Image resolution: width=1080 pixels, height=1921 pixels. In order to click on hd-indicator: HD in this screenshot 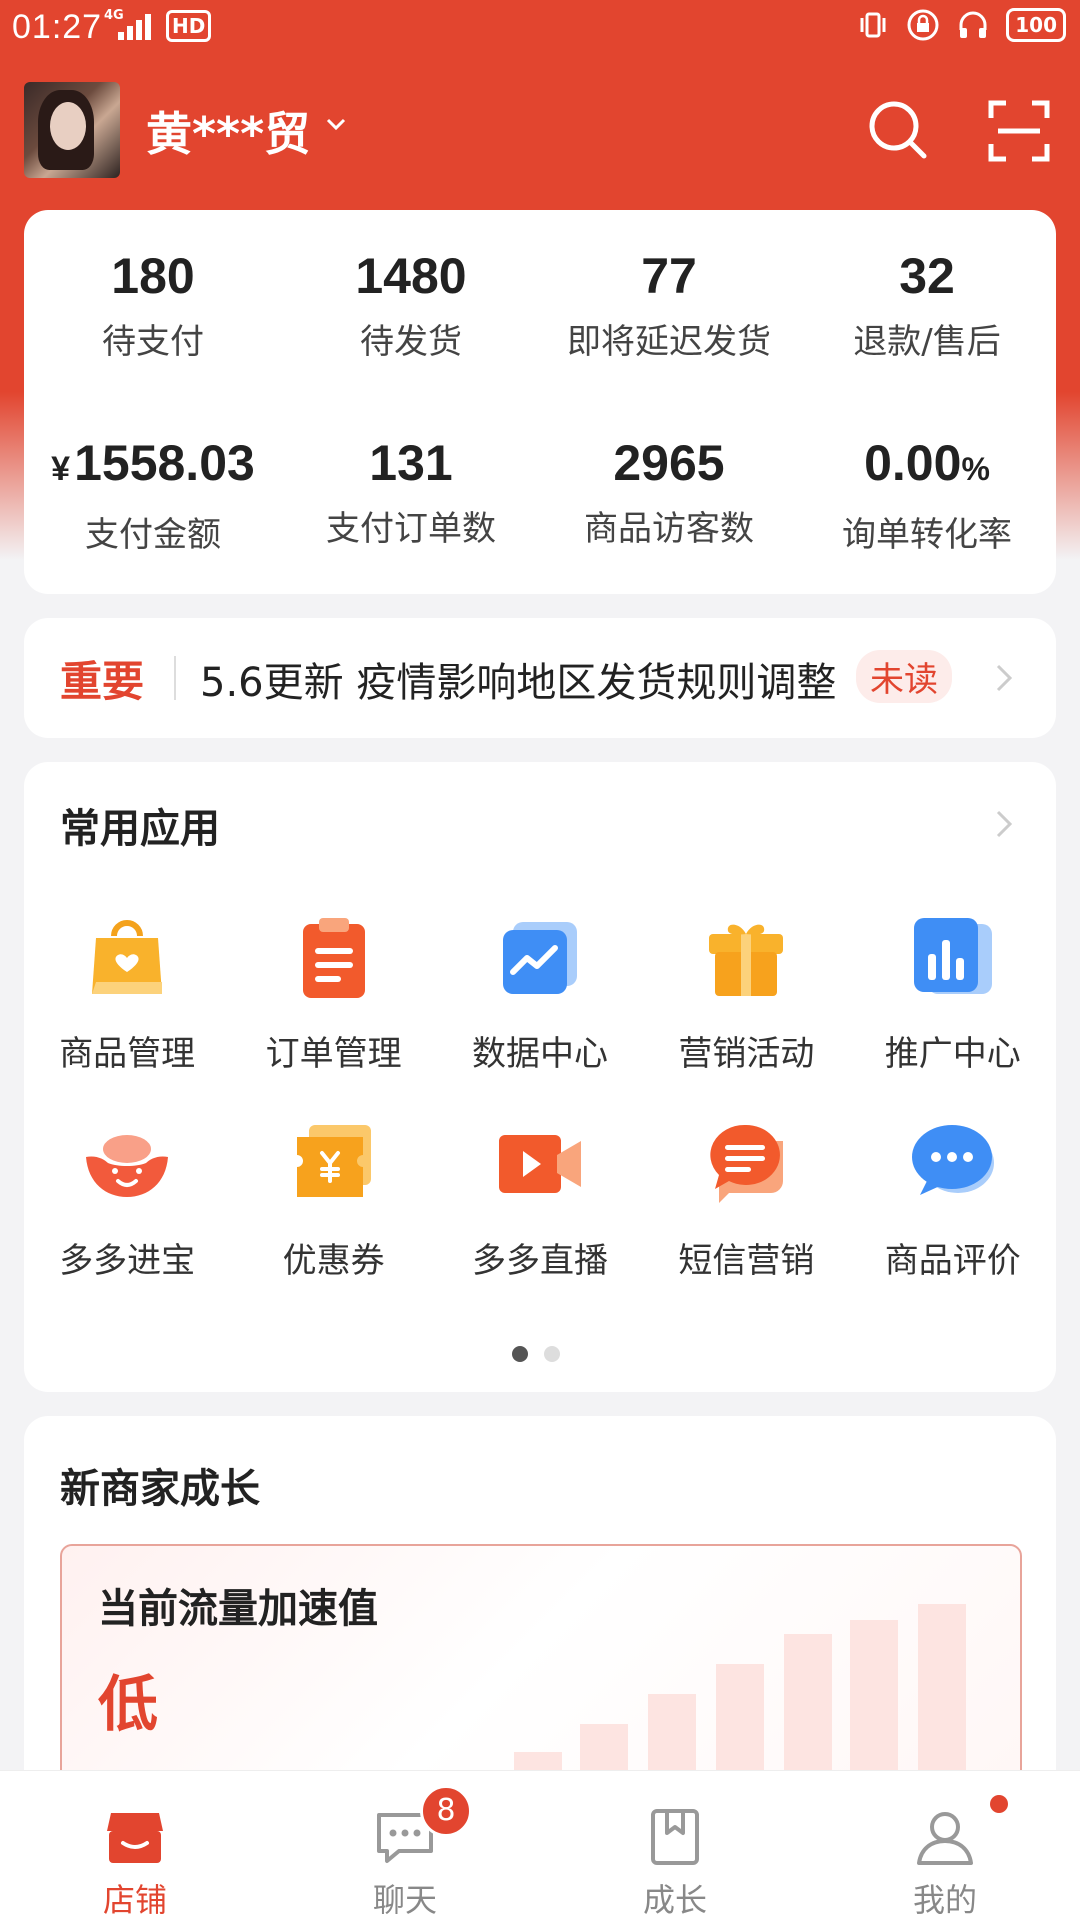, I will do `click(189, 26)`.